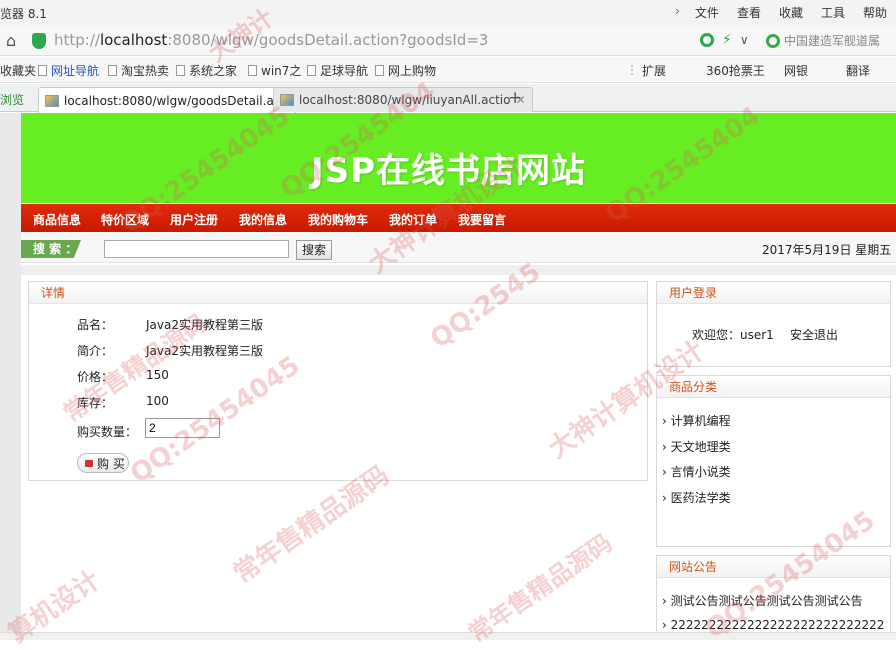 This screenshot has width=896, height=650. Describe the element at coordinates (735, 70) in the screenshot. I see `ext-ticket: 360抢票王` at that location.